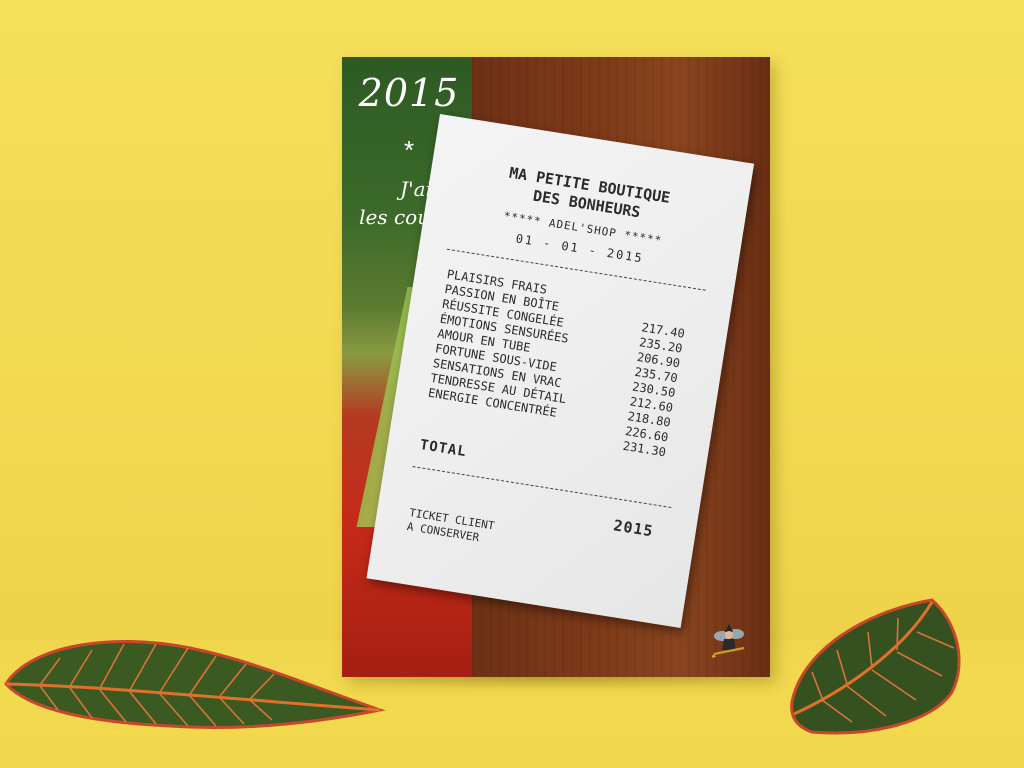 The width and height of the screenshot is (1024, 768). What do you see at coordinates (409, 150) in the screenshot?
I see `star-icon: *` at bounding box center [409, 150].